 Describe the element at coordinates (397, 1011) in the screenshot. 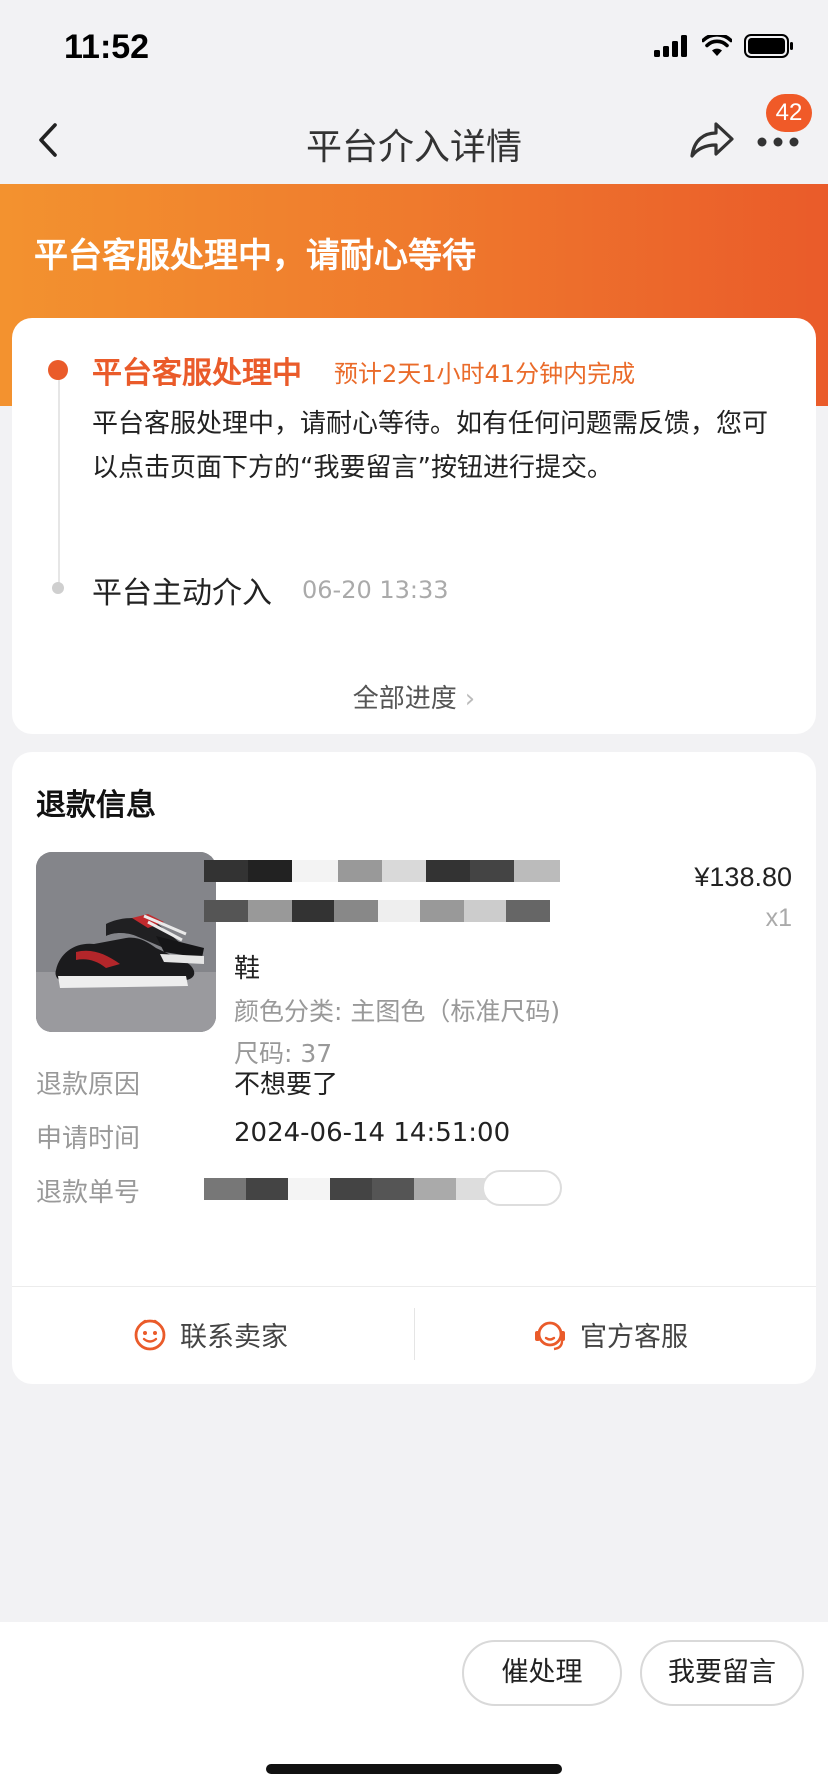

I see `product-spec: 颜色分类: 主图色（标准尺码)` at that location.